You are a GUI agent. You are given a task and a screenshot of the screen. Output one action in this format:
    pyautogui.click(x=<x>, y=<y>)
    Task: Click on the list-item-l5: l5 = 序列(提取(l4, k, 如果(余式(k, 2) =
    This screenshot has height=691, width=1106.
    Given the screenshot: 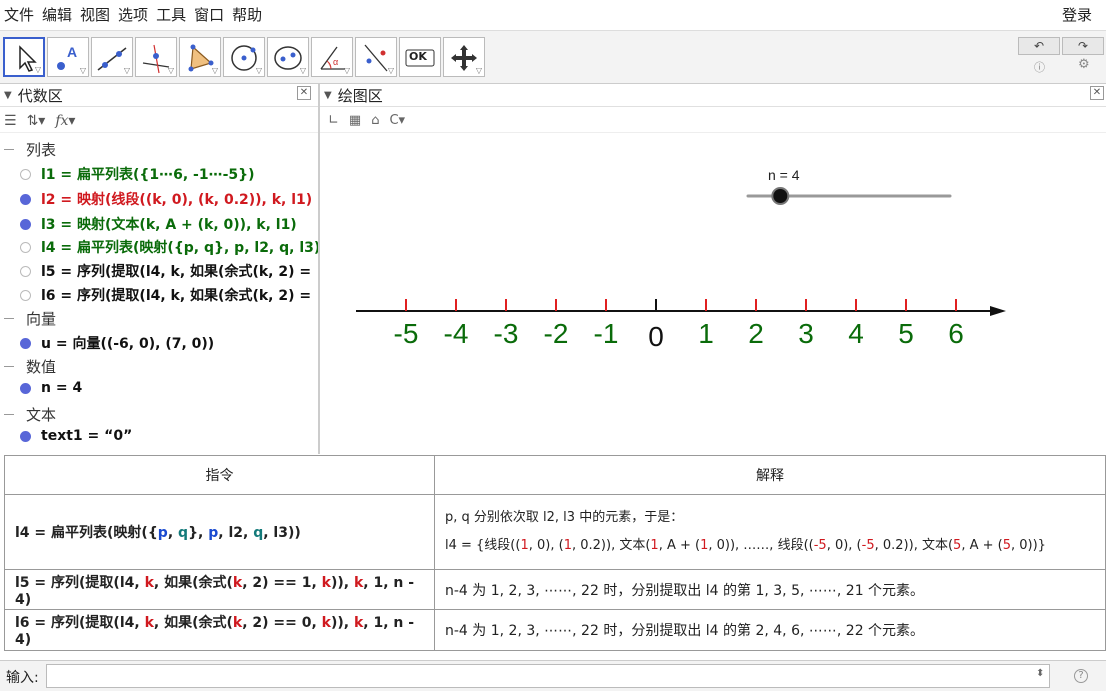 What is the action you would take?
    pyautogui.click(x=155, y=271)
    